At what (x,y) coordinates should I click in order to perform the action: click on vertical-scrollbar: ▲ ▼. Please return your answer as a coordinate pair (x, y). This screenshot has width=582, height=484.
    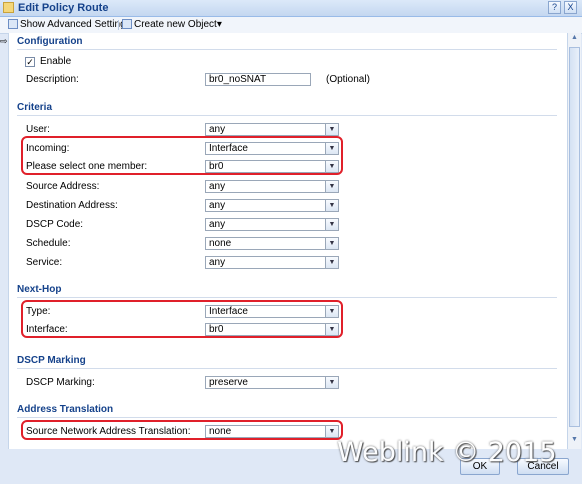
    Looking at the image, I should click on (574, 241).